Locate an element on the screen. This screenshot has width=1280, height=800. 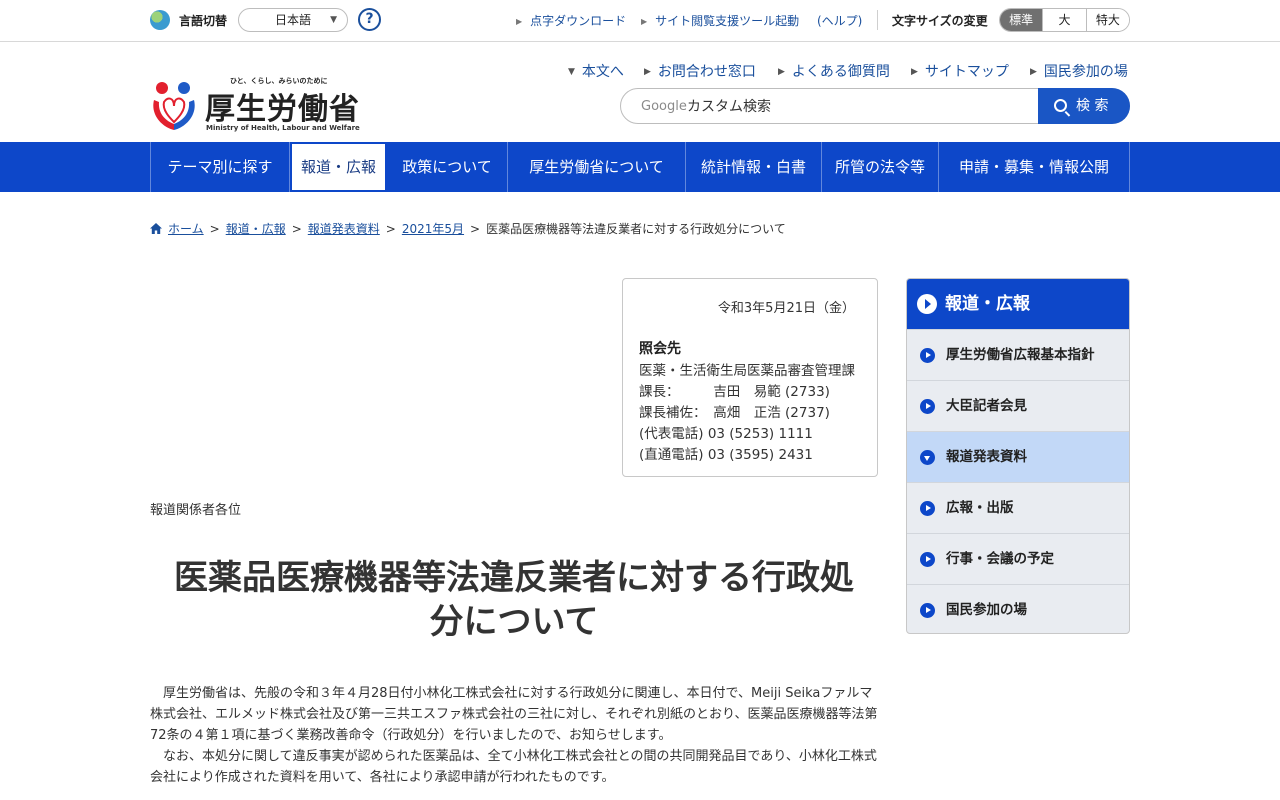
sidebar-item-label: 厚生労働省広報基本指針 is located at coordinates (1020, 355).